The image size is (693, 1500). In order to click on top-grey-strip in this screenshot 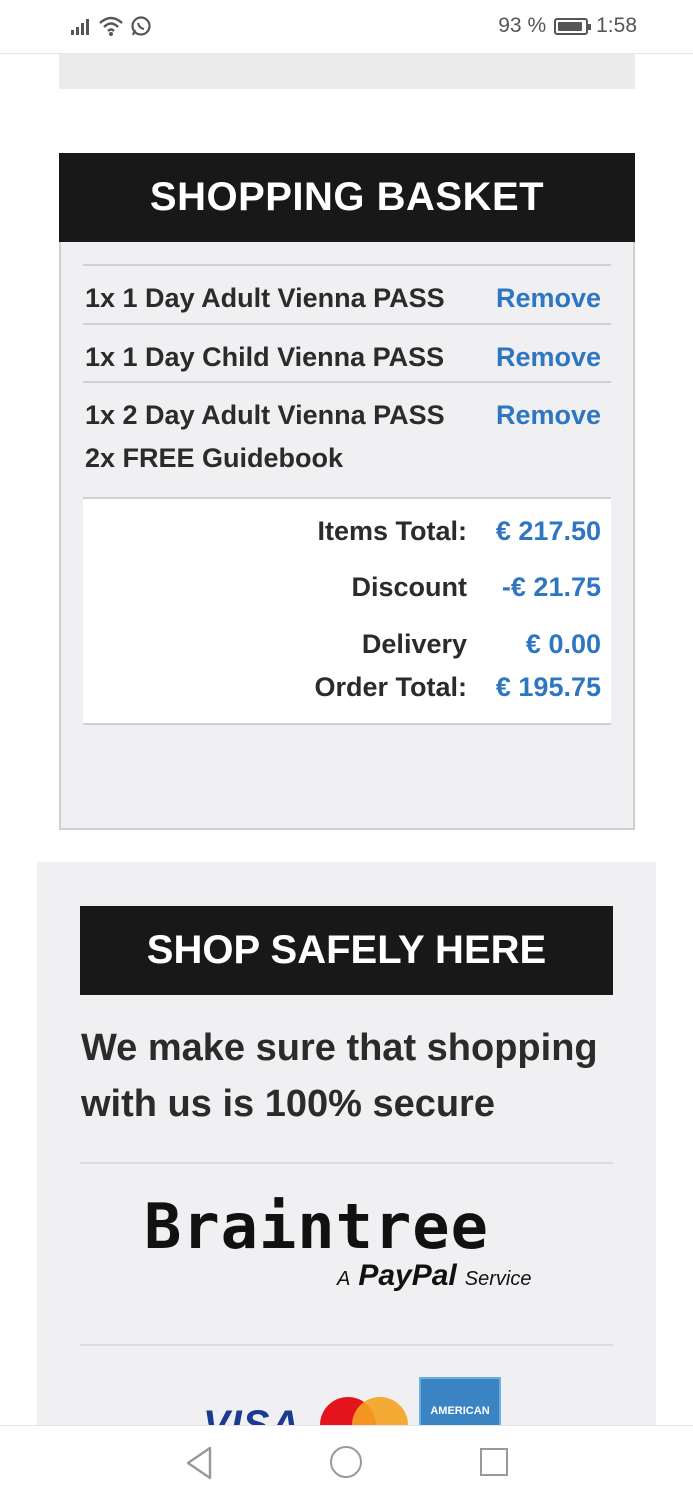, I will do `click(347, 71)`.